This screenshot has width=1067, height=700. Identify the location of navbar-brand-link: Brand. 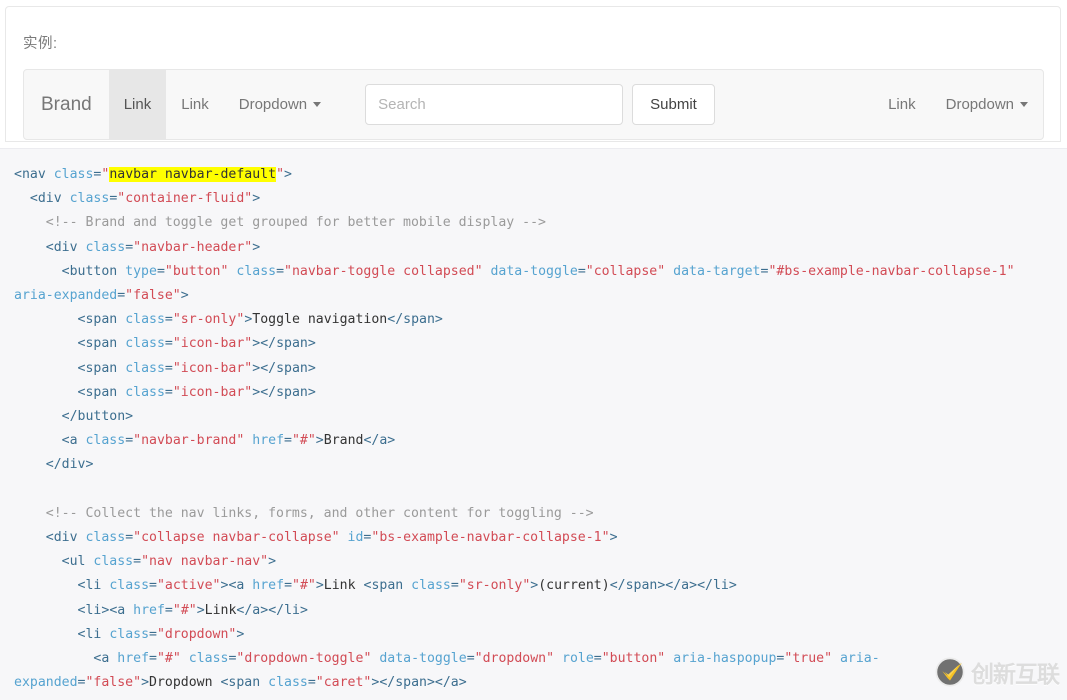
(66, 104).